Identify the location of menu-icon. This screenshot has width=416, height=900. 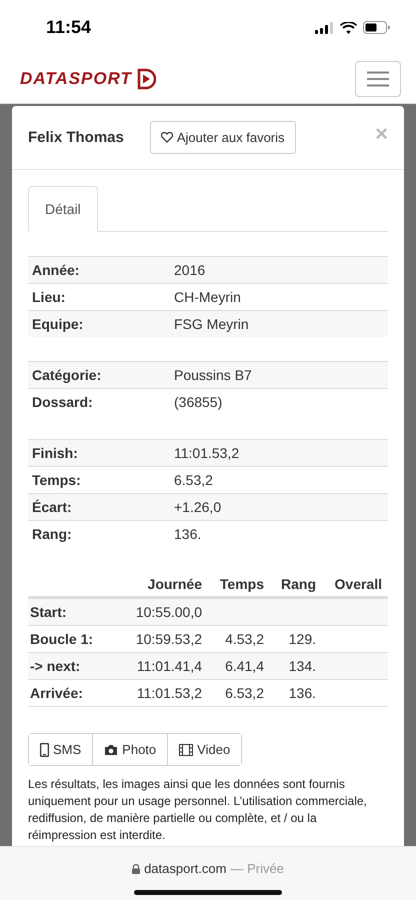
(378, 79).